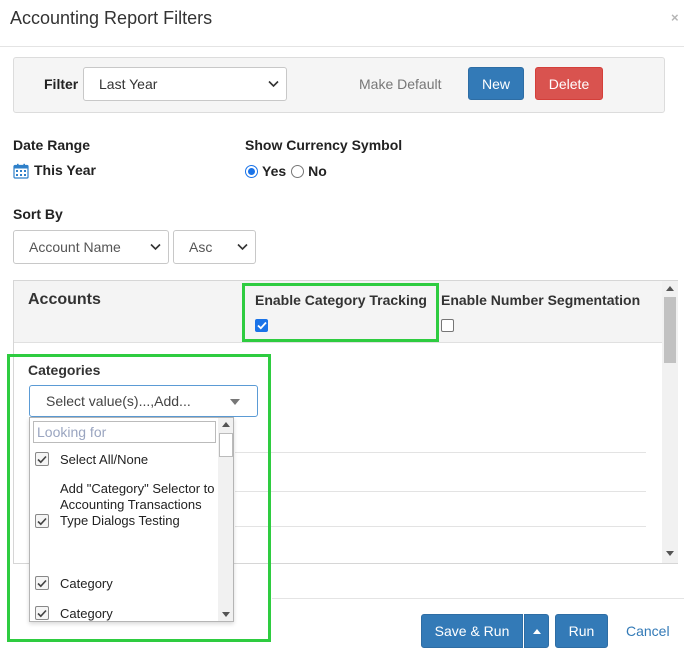  Describe the element at coordinates (251, 171) in the screenshot. I see `currency-yes-radio` at that location.